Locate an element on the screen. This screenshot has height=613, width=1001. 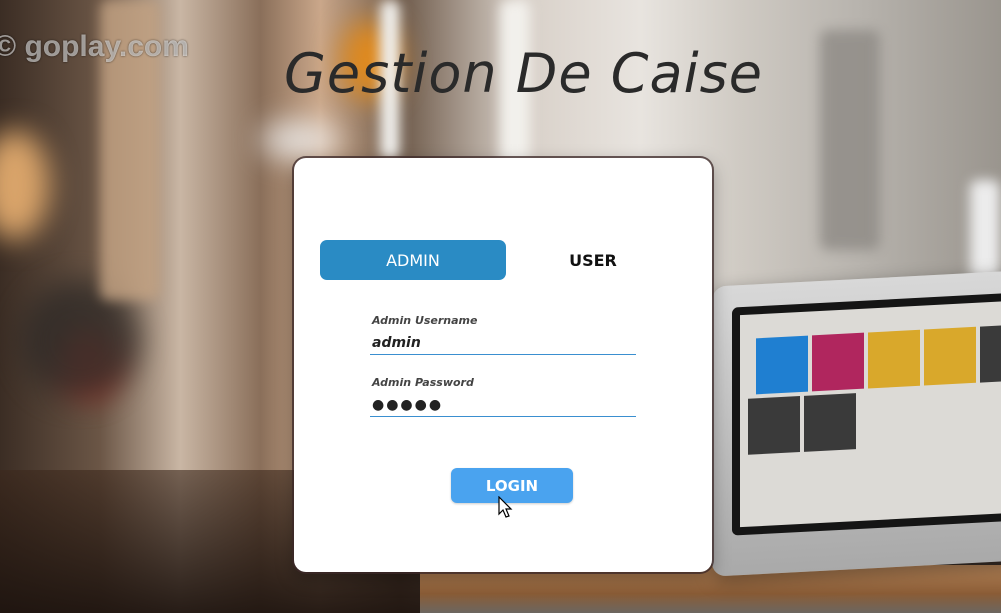
tab-user: USER is located at coordinates (593, 260).